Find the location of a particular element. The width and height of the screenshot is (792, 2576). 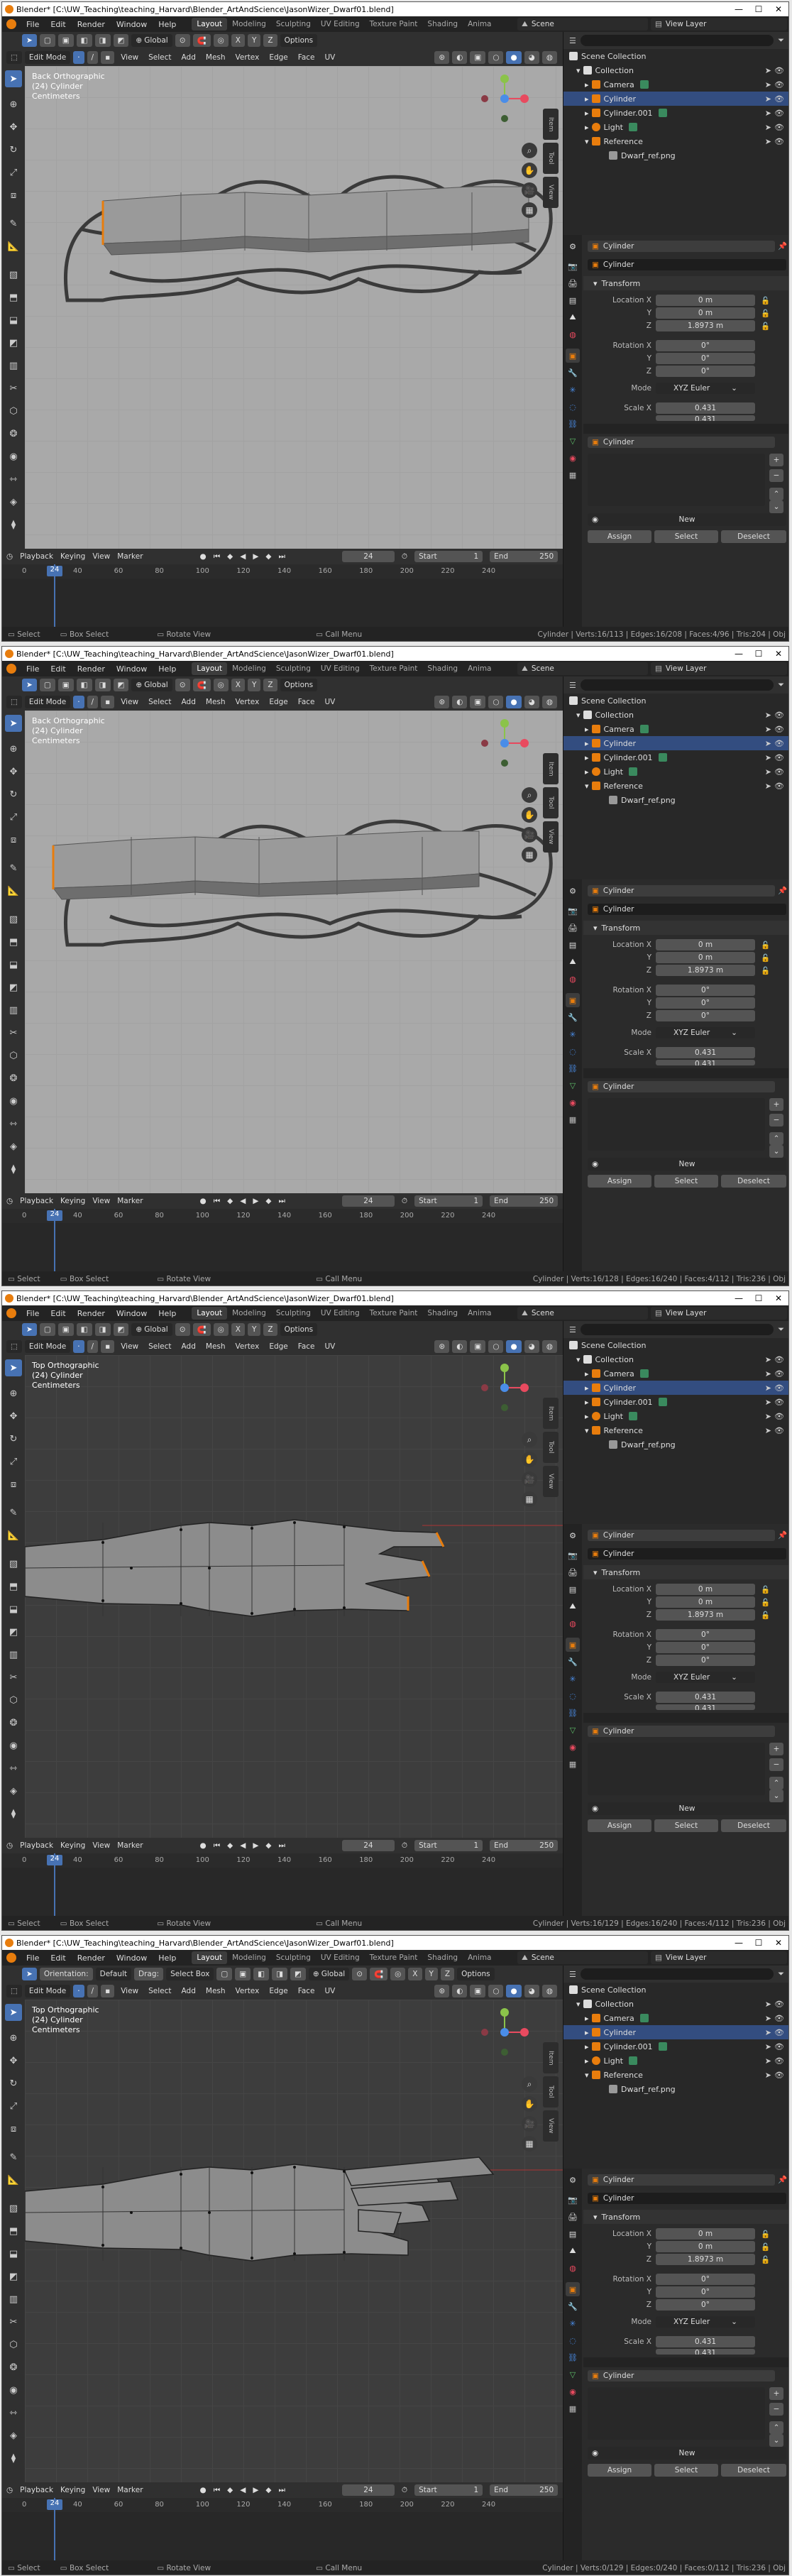

pointer-icon: ➤ is located at coordinates (768, 1374).